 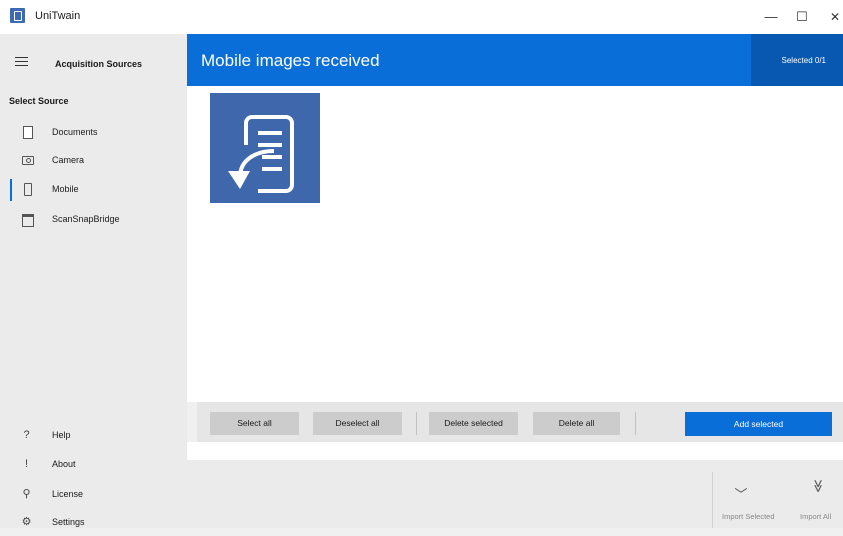 I want to click on sidebar-item-scansnapbridge: ScanSnapBridge, so click(x=93, y=220).